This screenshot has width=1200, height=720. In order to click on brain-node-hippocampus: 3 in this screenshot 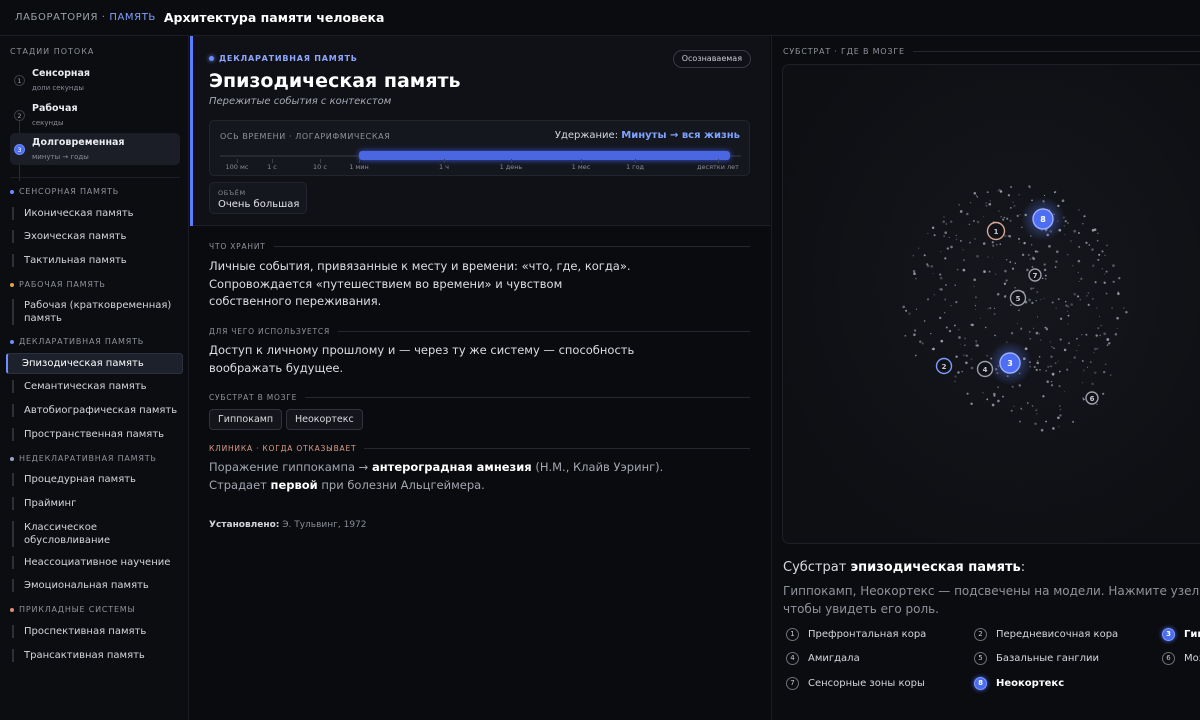, I will do `click(1010, 363)`.